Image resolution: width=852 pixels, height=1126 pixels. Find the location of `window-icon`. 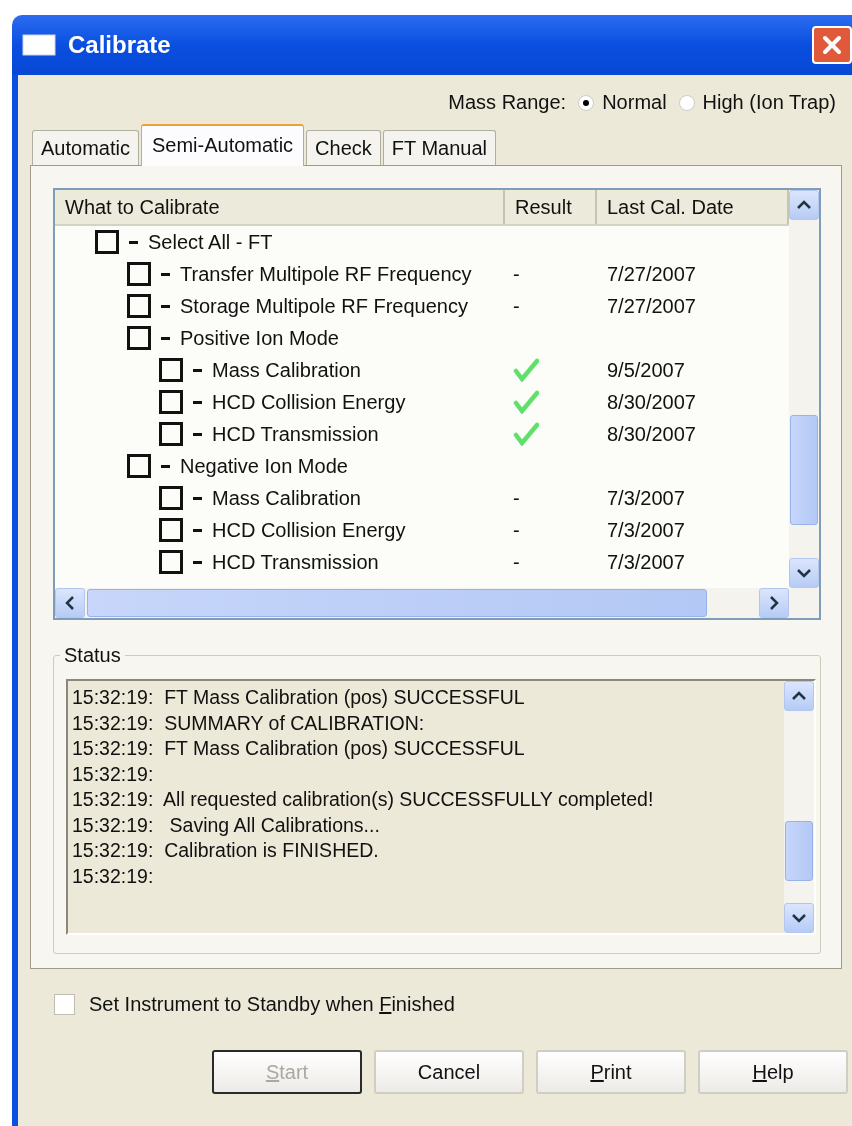

window-icon is located at coordinates (39, 45).